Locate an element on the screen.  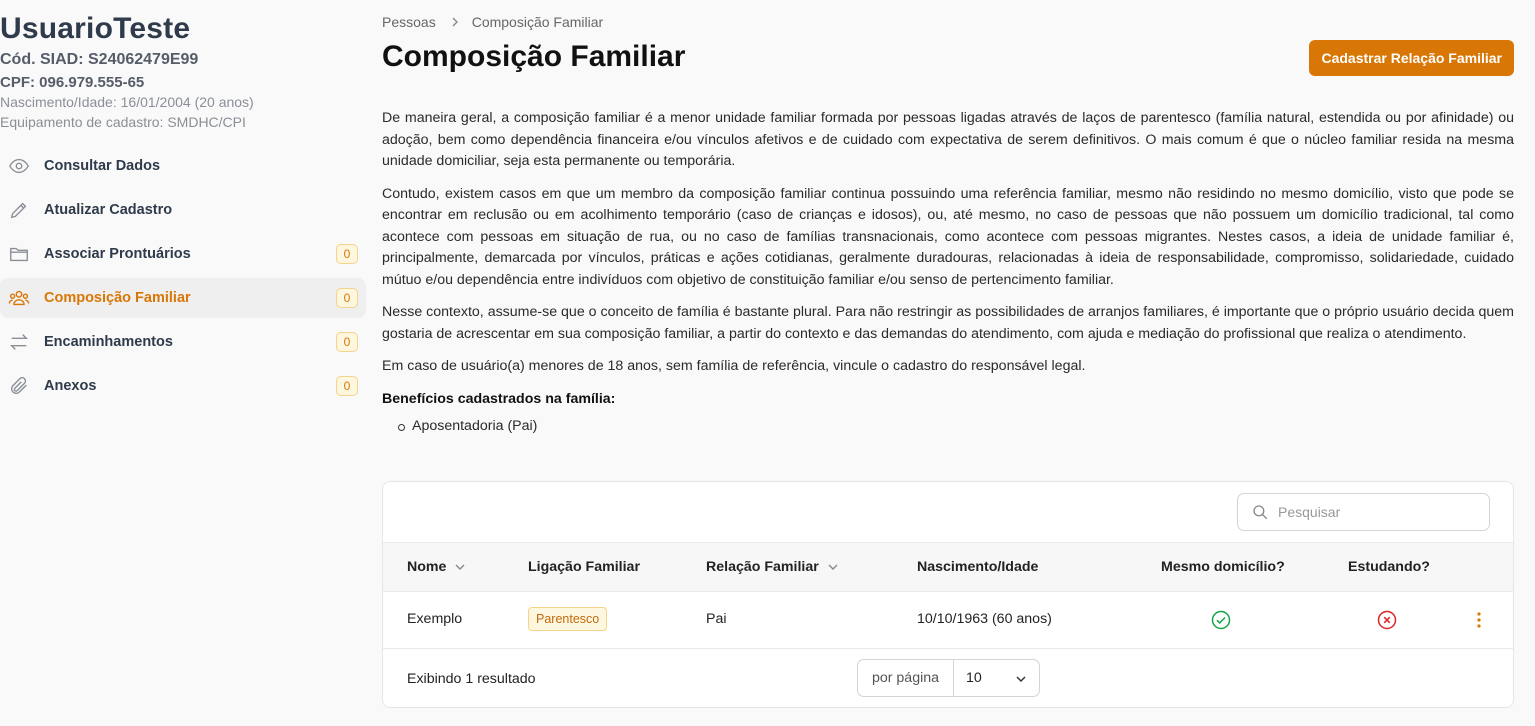
search-box is located at coordinates (1363, 512).